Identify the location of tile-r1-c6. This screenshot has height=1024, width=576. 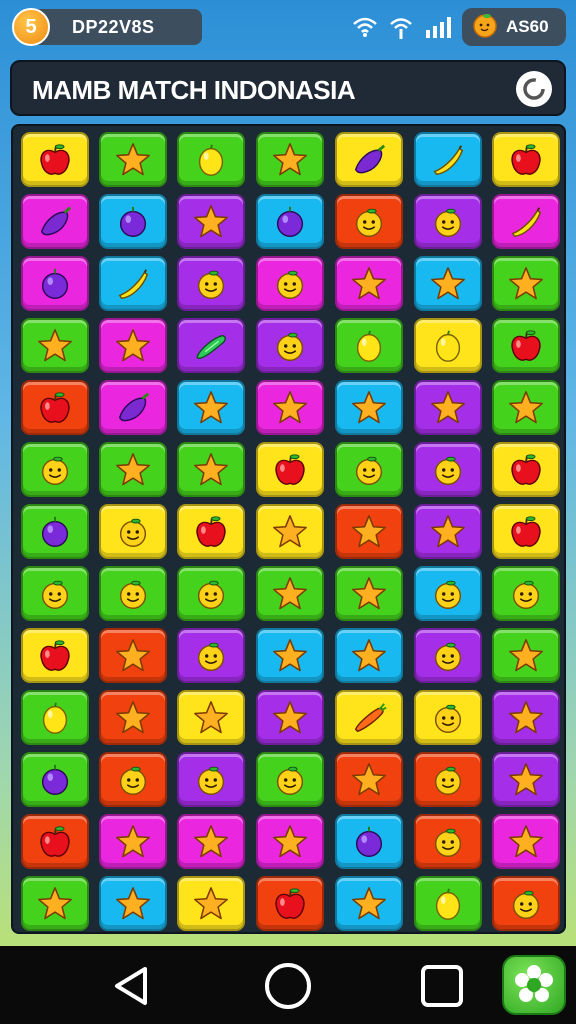
(448, 159).